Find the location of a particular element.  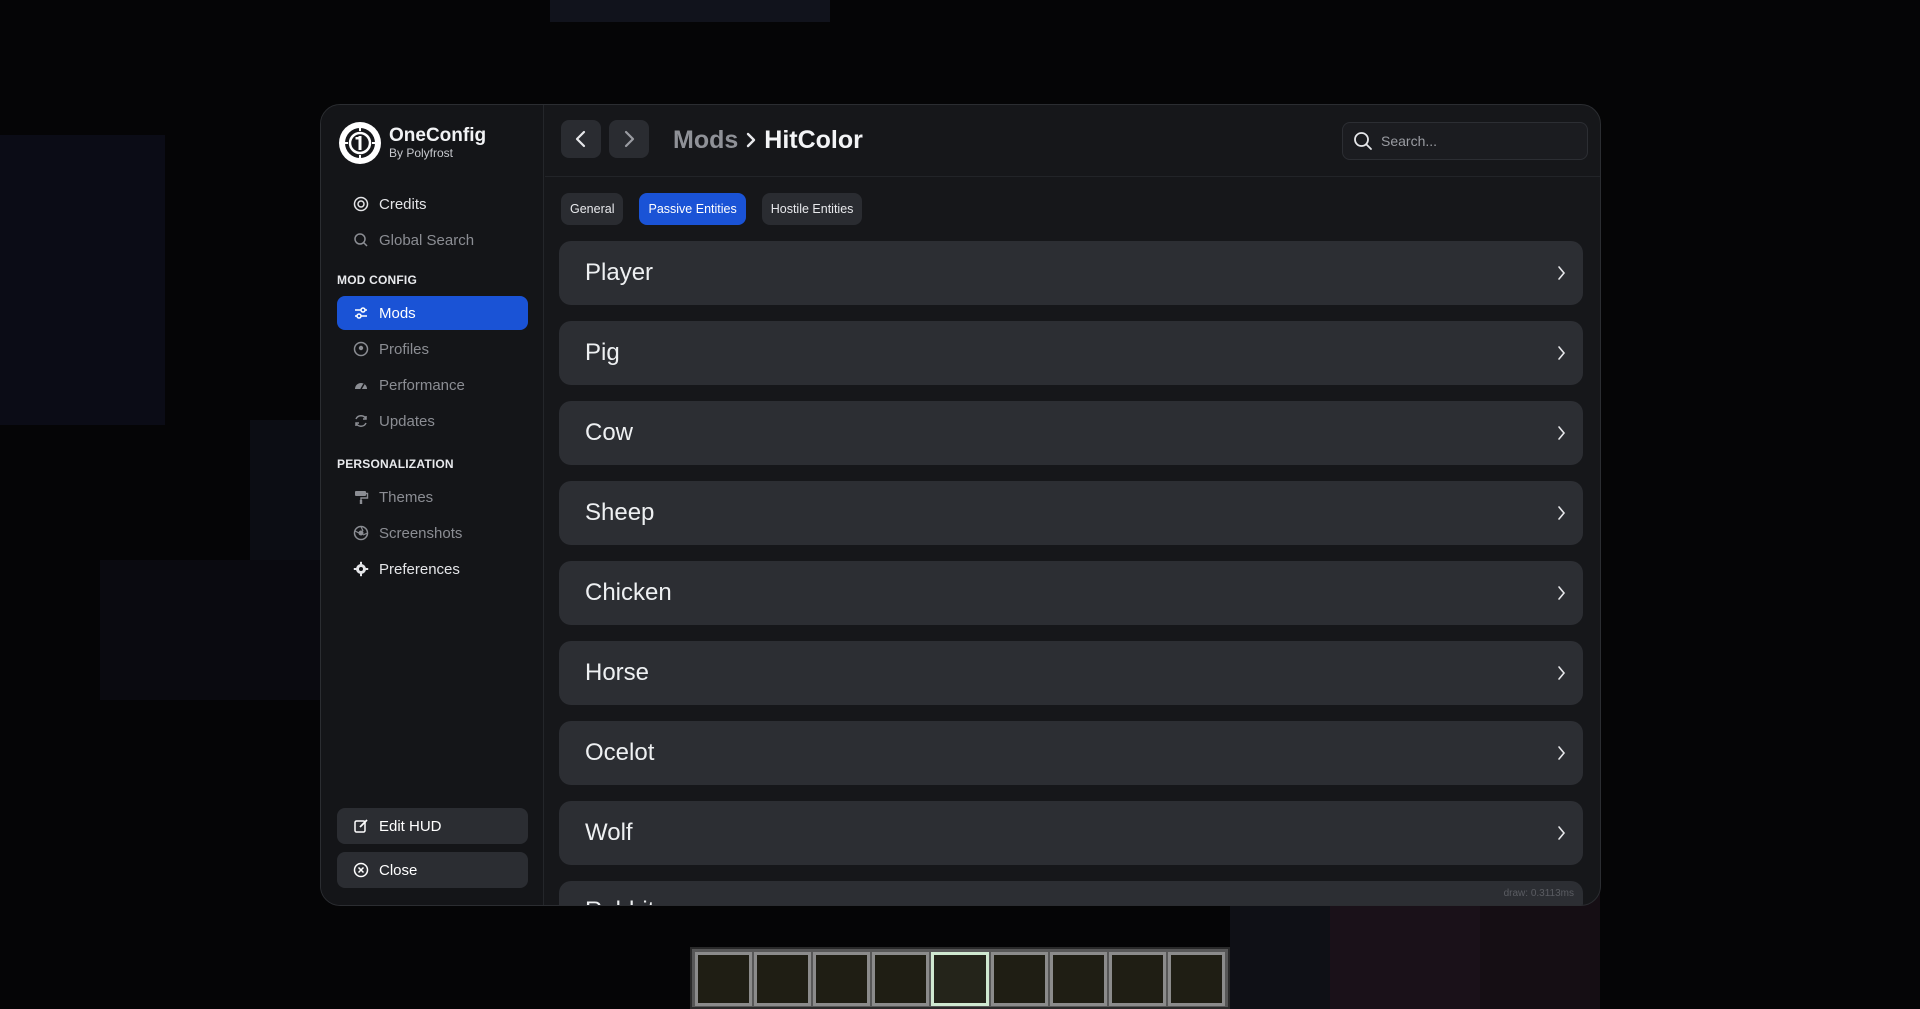

sidebar-item-label: Global Search is located at coordinates (427, 240).